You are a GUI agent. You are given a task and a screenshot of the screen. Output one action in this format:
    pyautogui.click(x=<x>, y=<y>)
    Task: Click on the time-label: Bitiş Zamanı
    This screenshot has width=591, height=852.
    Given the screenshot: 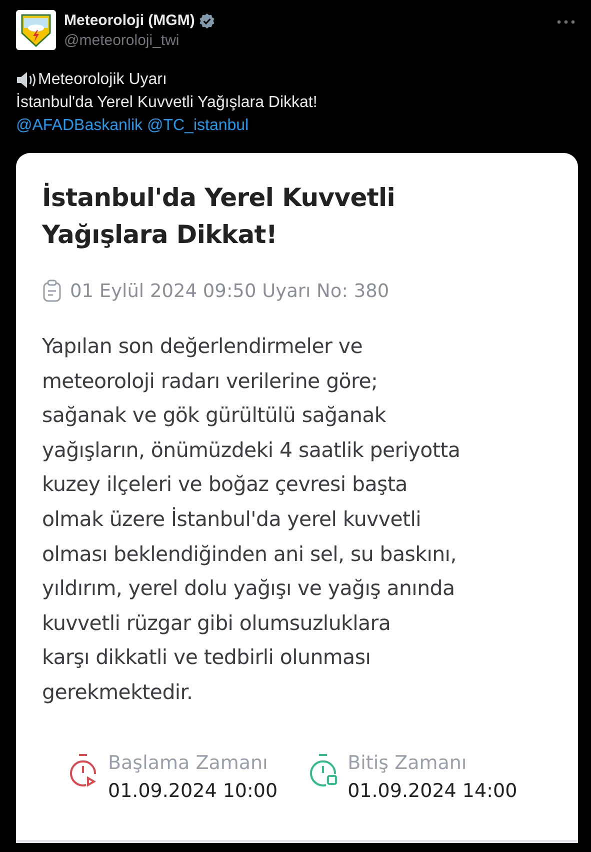 What is the action you would take?
    pyautogui.click(x=408, y=763)
    